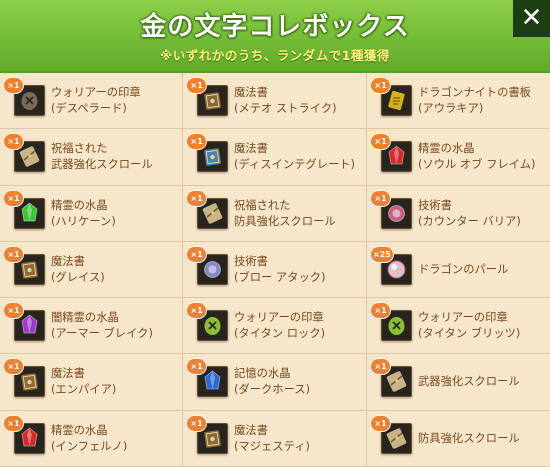 This screenshot has width=550, height=467. I want to click on reward-item: ×1 精霊の水晶 (ハリケーン), so click(91, 213).